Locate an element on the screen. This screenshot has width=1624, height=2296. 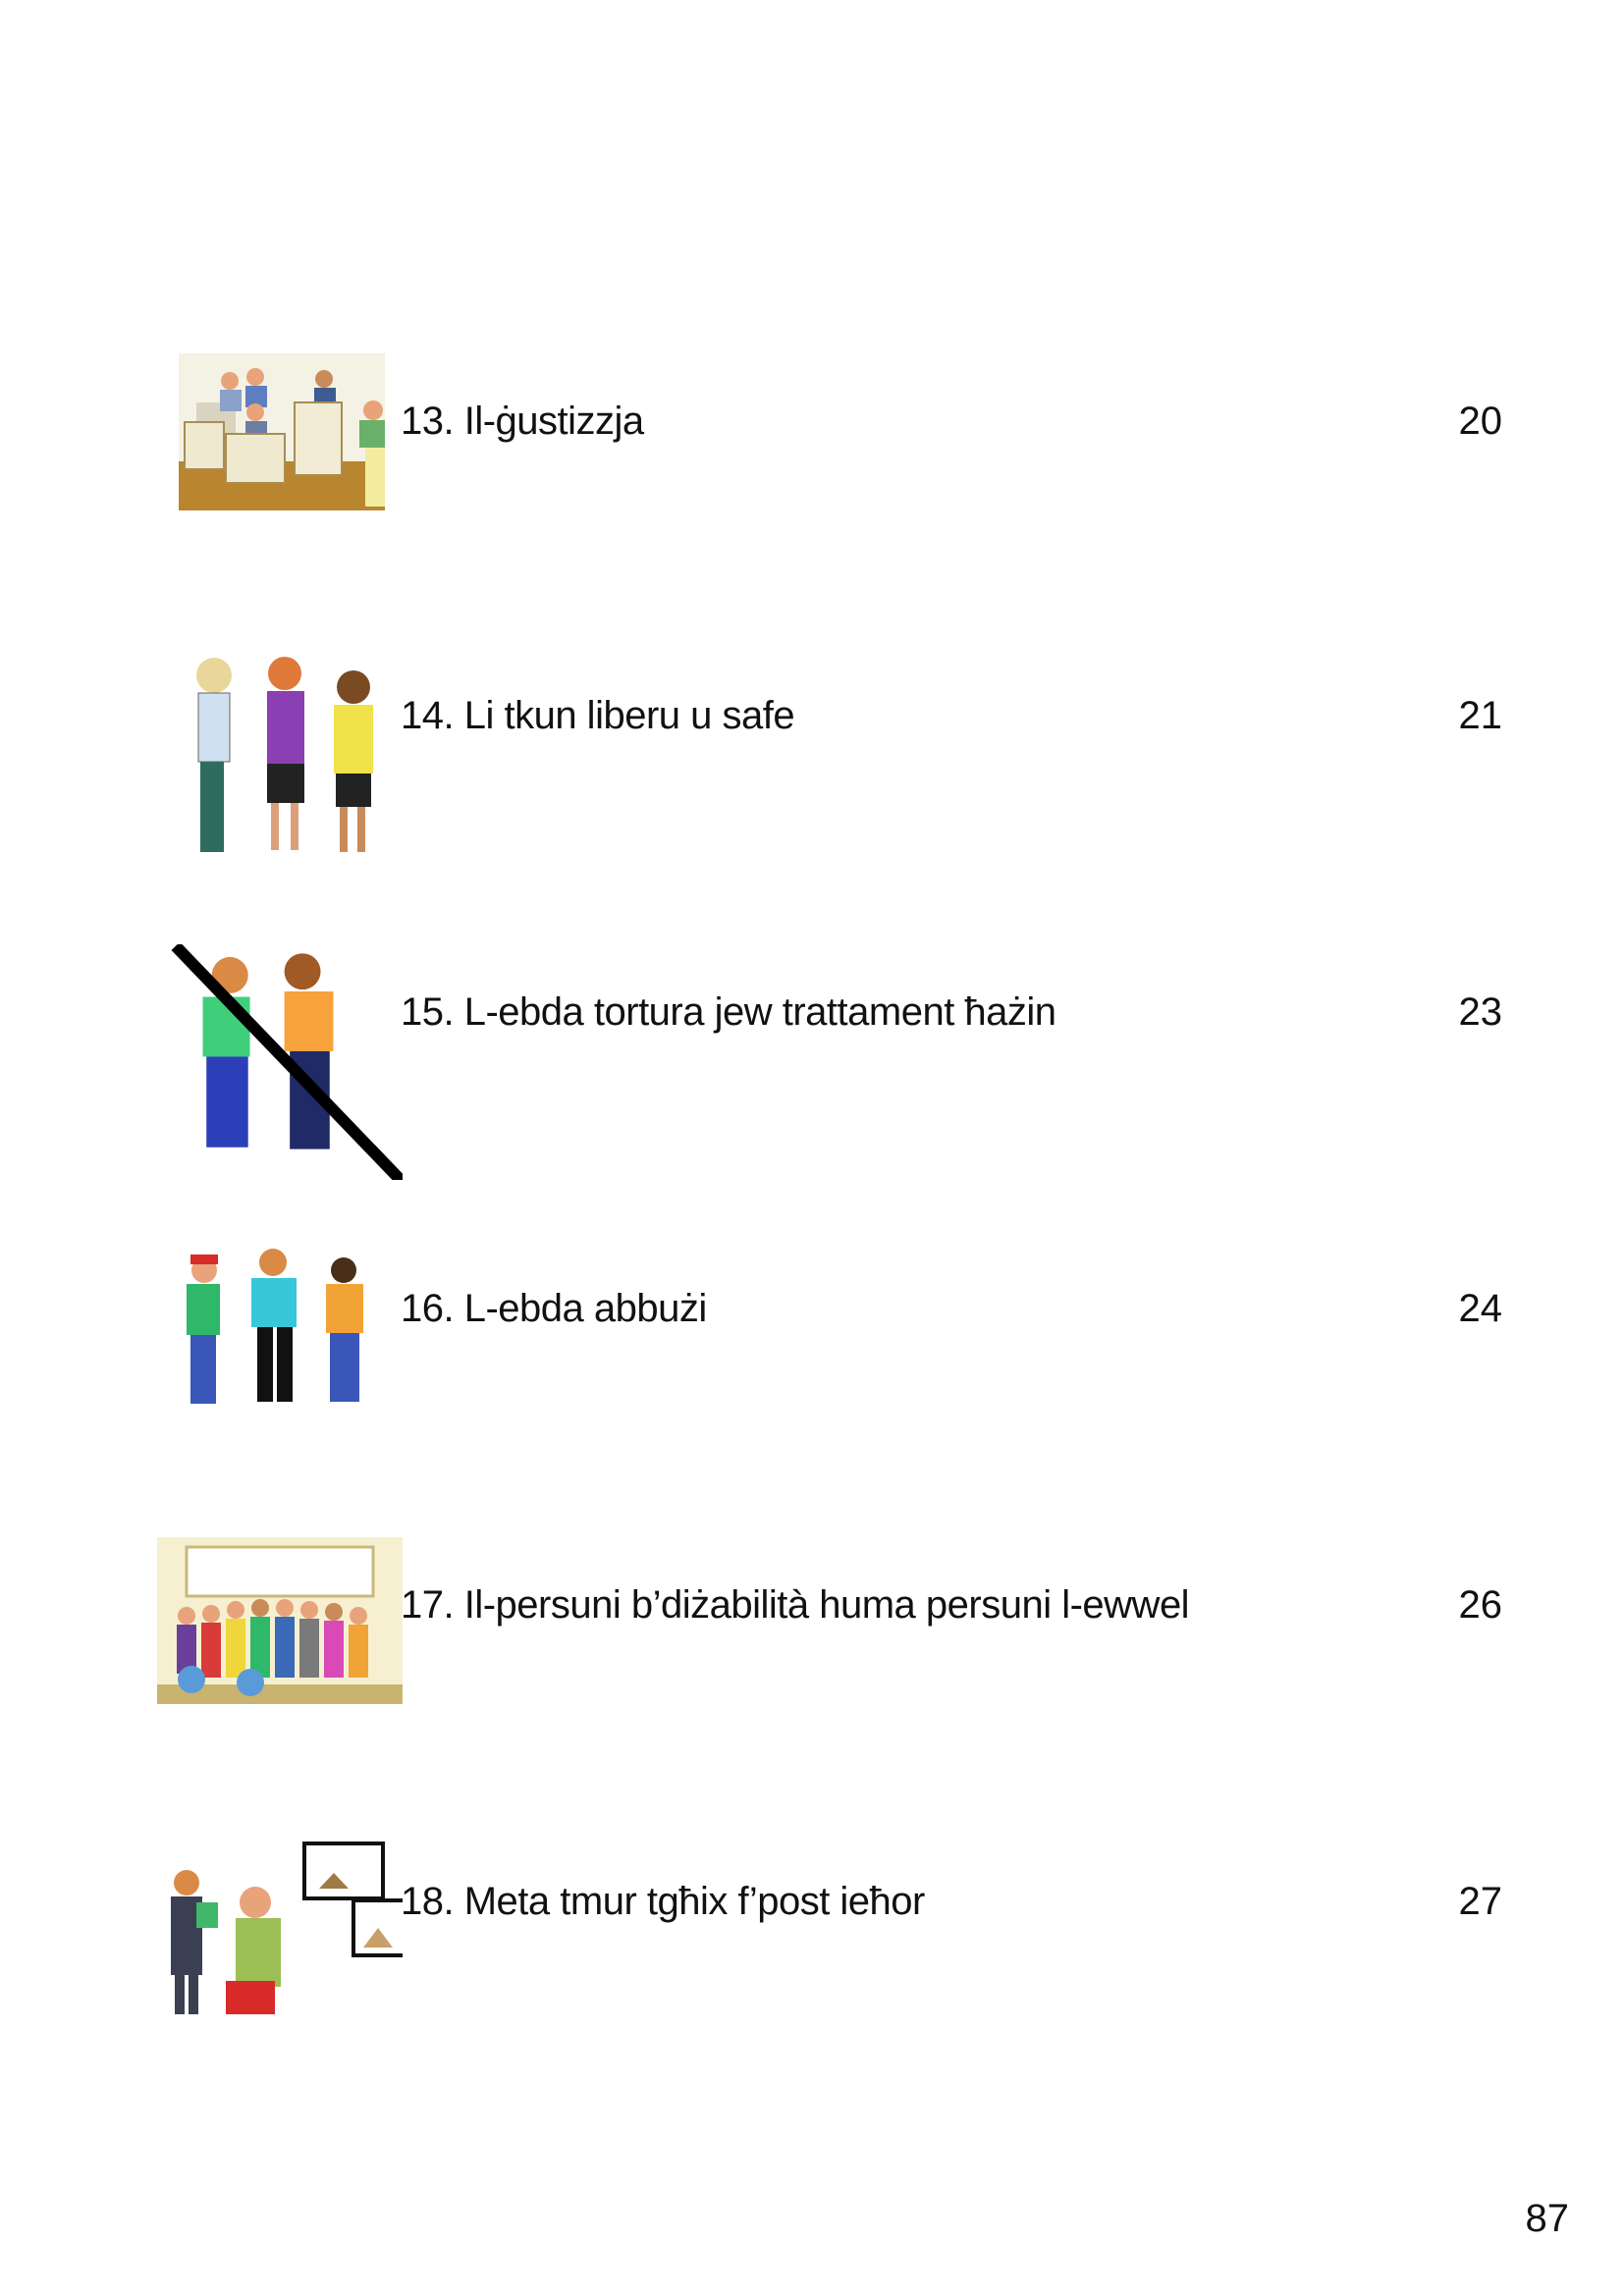
entry-title: 15. L-ebda tortura jew trattament ħażin is located at coordinates (728, 1012).